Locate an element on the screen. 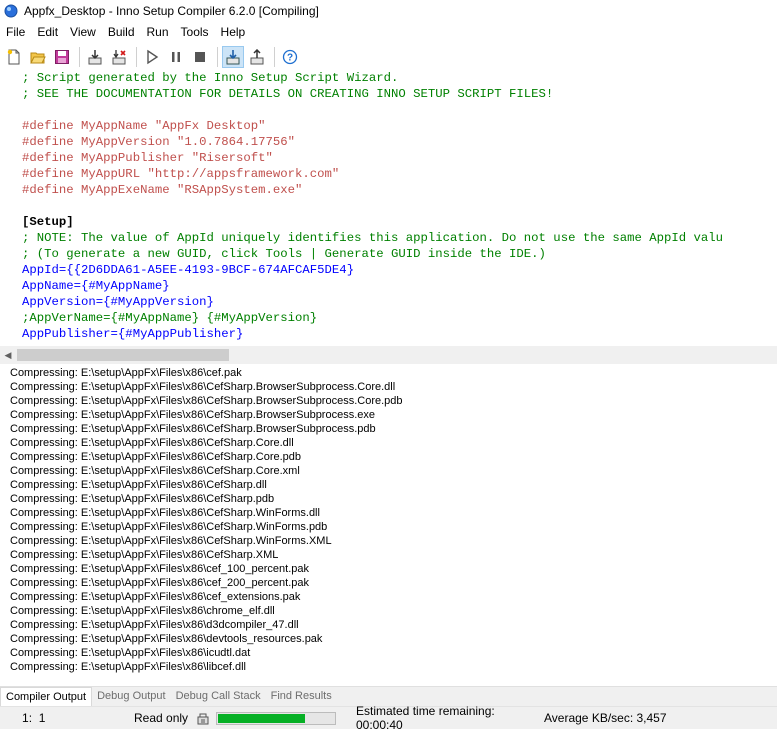 This screenshot has width=777, height=729. terminate-icon is located at coordinates (200, 57).